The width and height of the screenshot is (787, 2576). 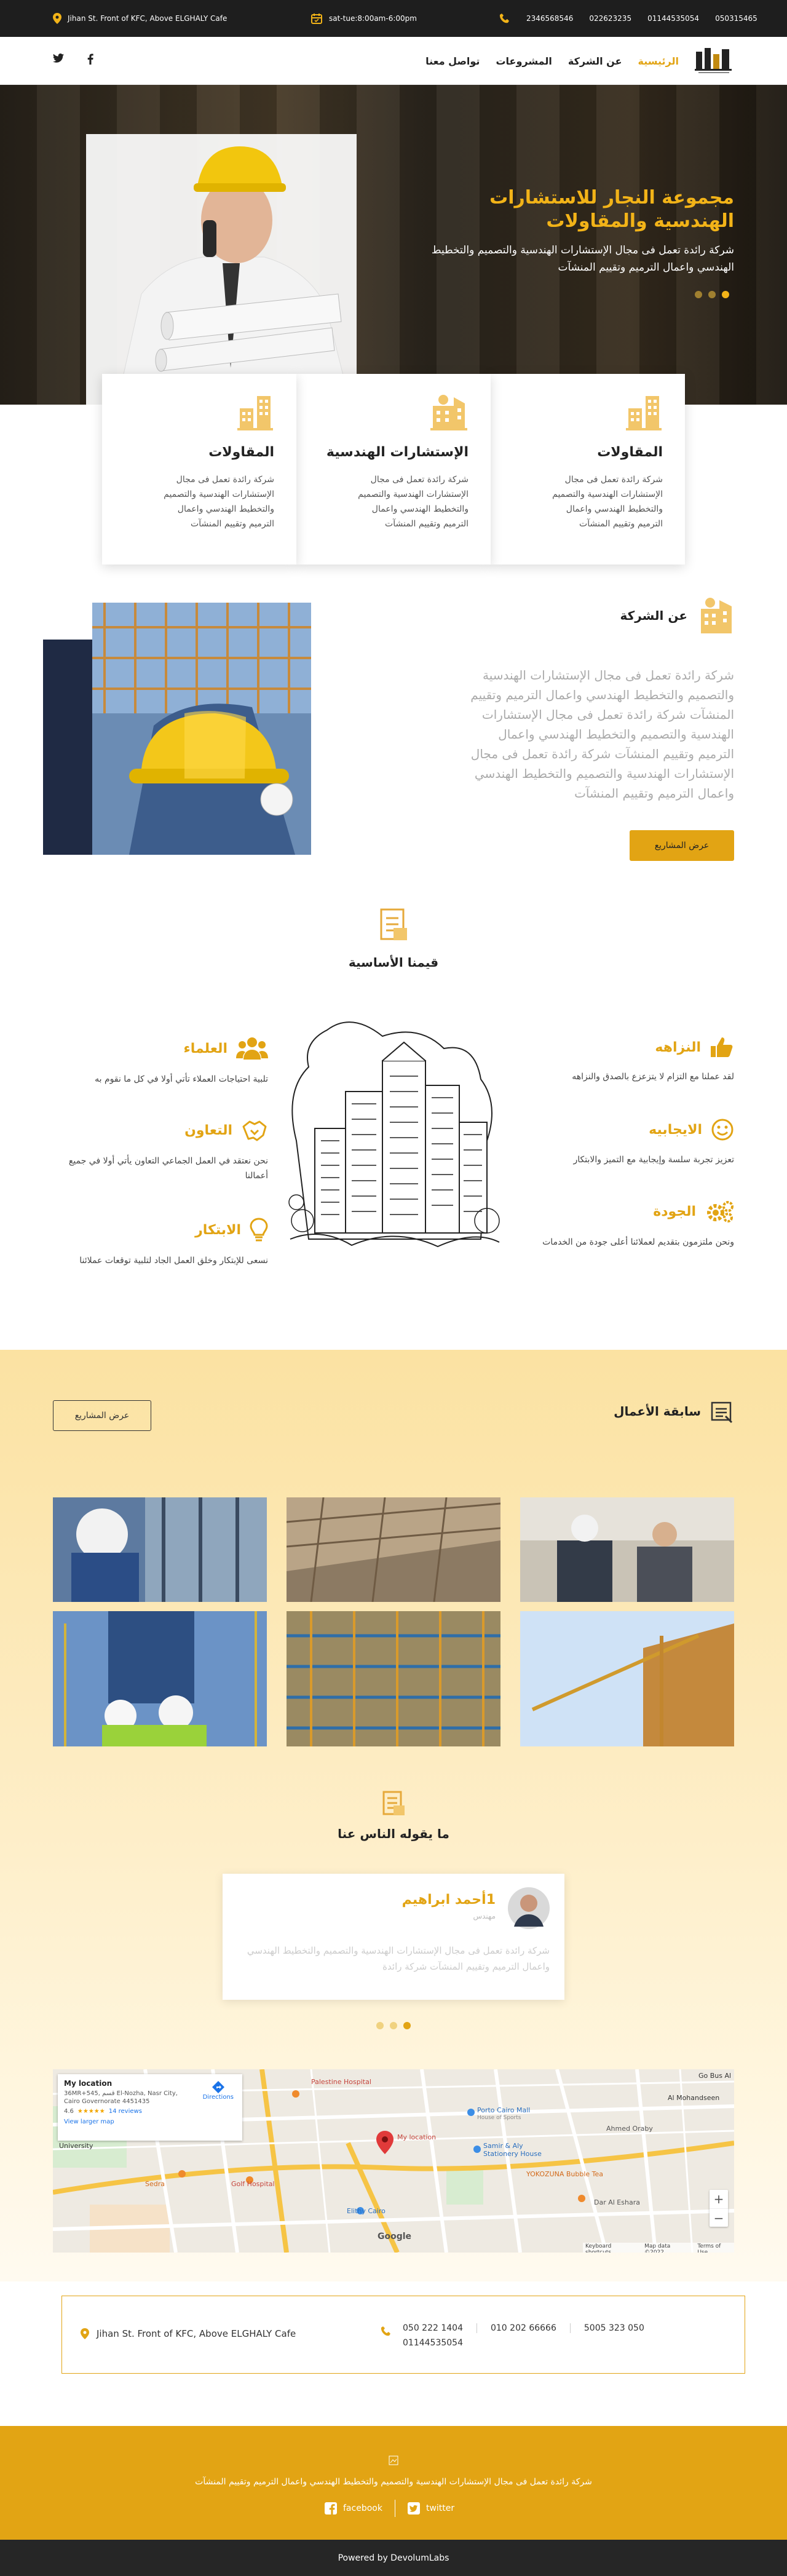 I want to click on topbar-hours-text: sat-tue:8:00am-6:00pm, so click(x=373, y=18).